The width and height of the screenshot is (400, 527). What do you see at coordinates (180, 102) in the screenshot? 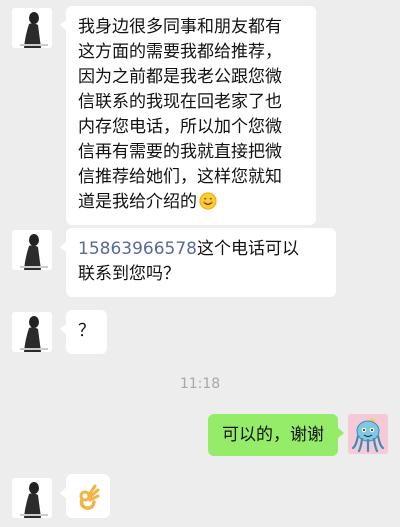
I see `message-text: 信联系的我现在回老家了也` at bounding box center [180, 102].